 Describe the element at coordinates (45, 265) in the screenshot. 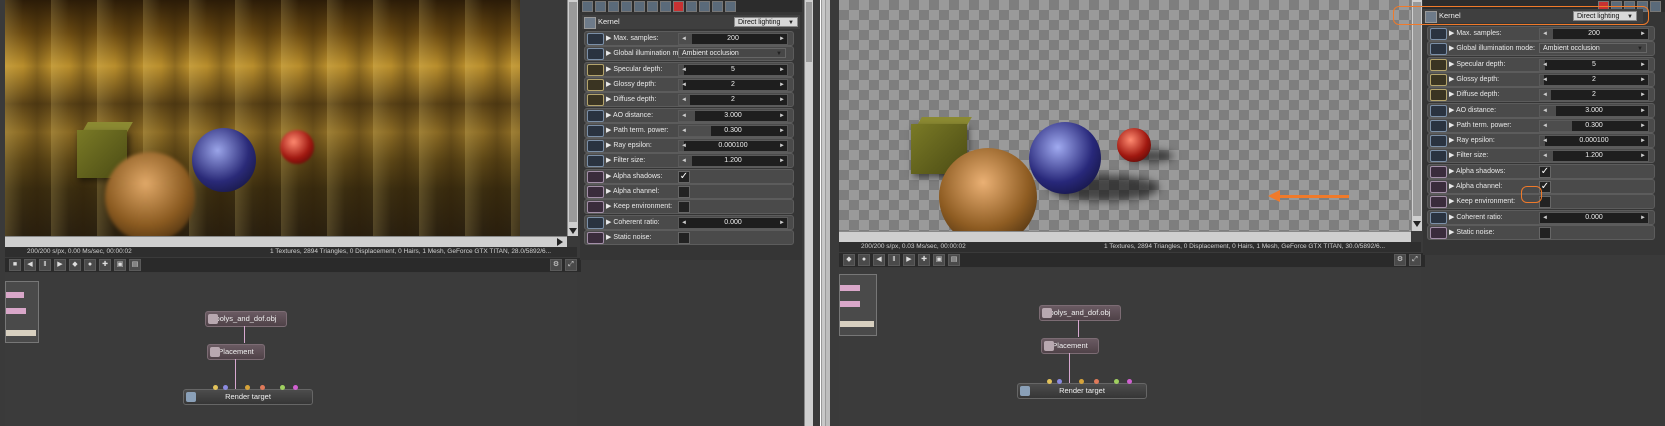

I see `pause-button: Ⅱ` at that location.